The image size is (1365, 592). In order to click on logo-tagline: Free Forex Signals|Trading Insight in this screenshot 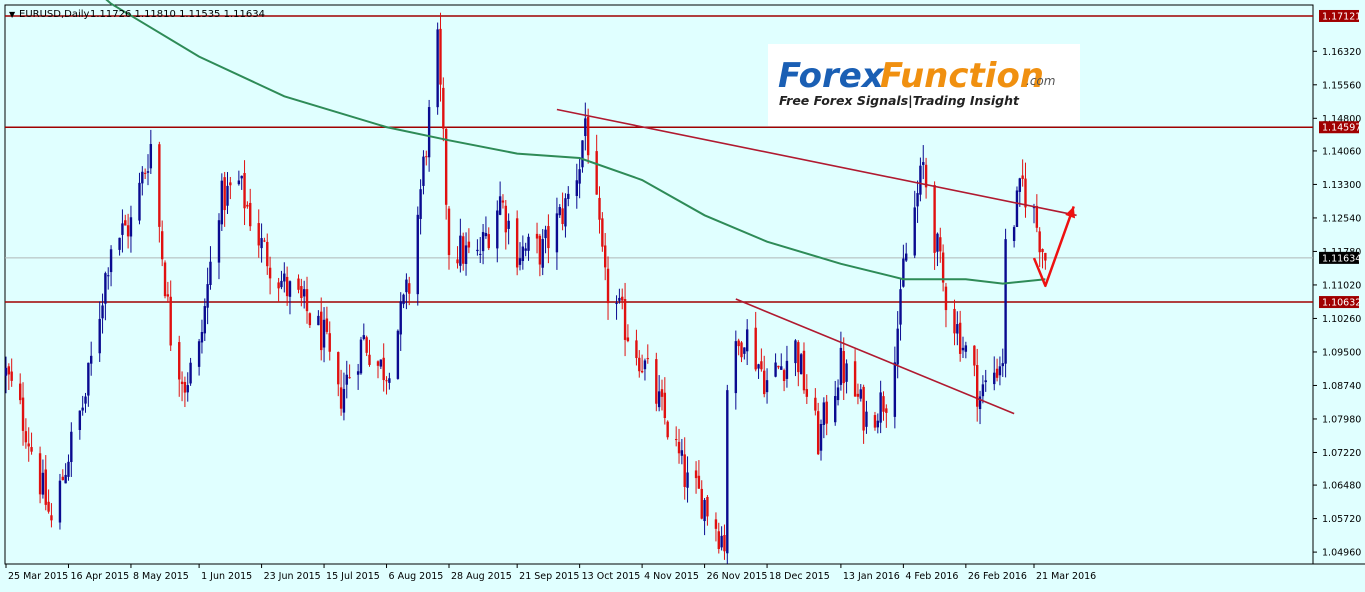, I will do `click(899, 100)`.